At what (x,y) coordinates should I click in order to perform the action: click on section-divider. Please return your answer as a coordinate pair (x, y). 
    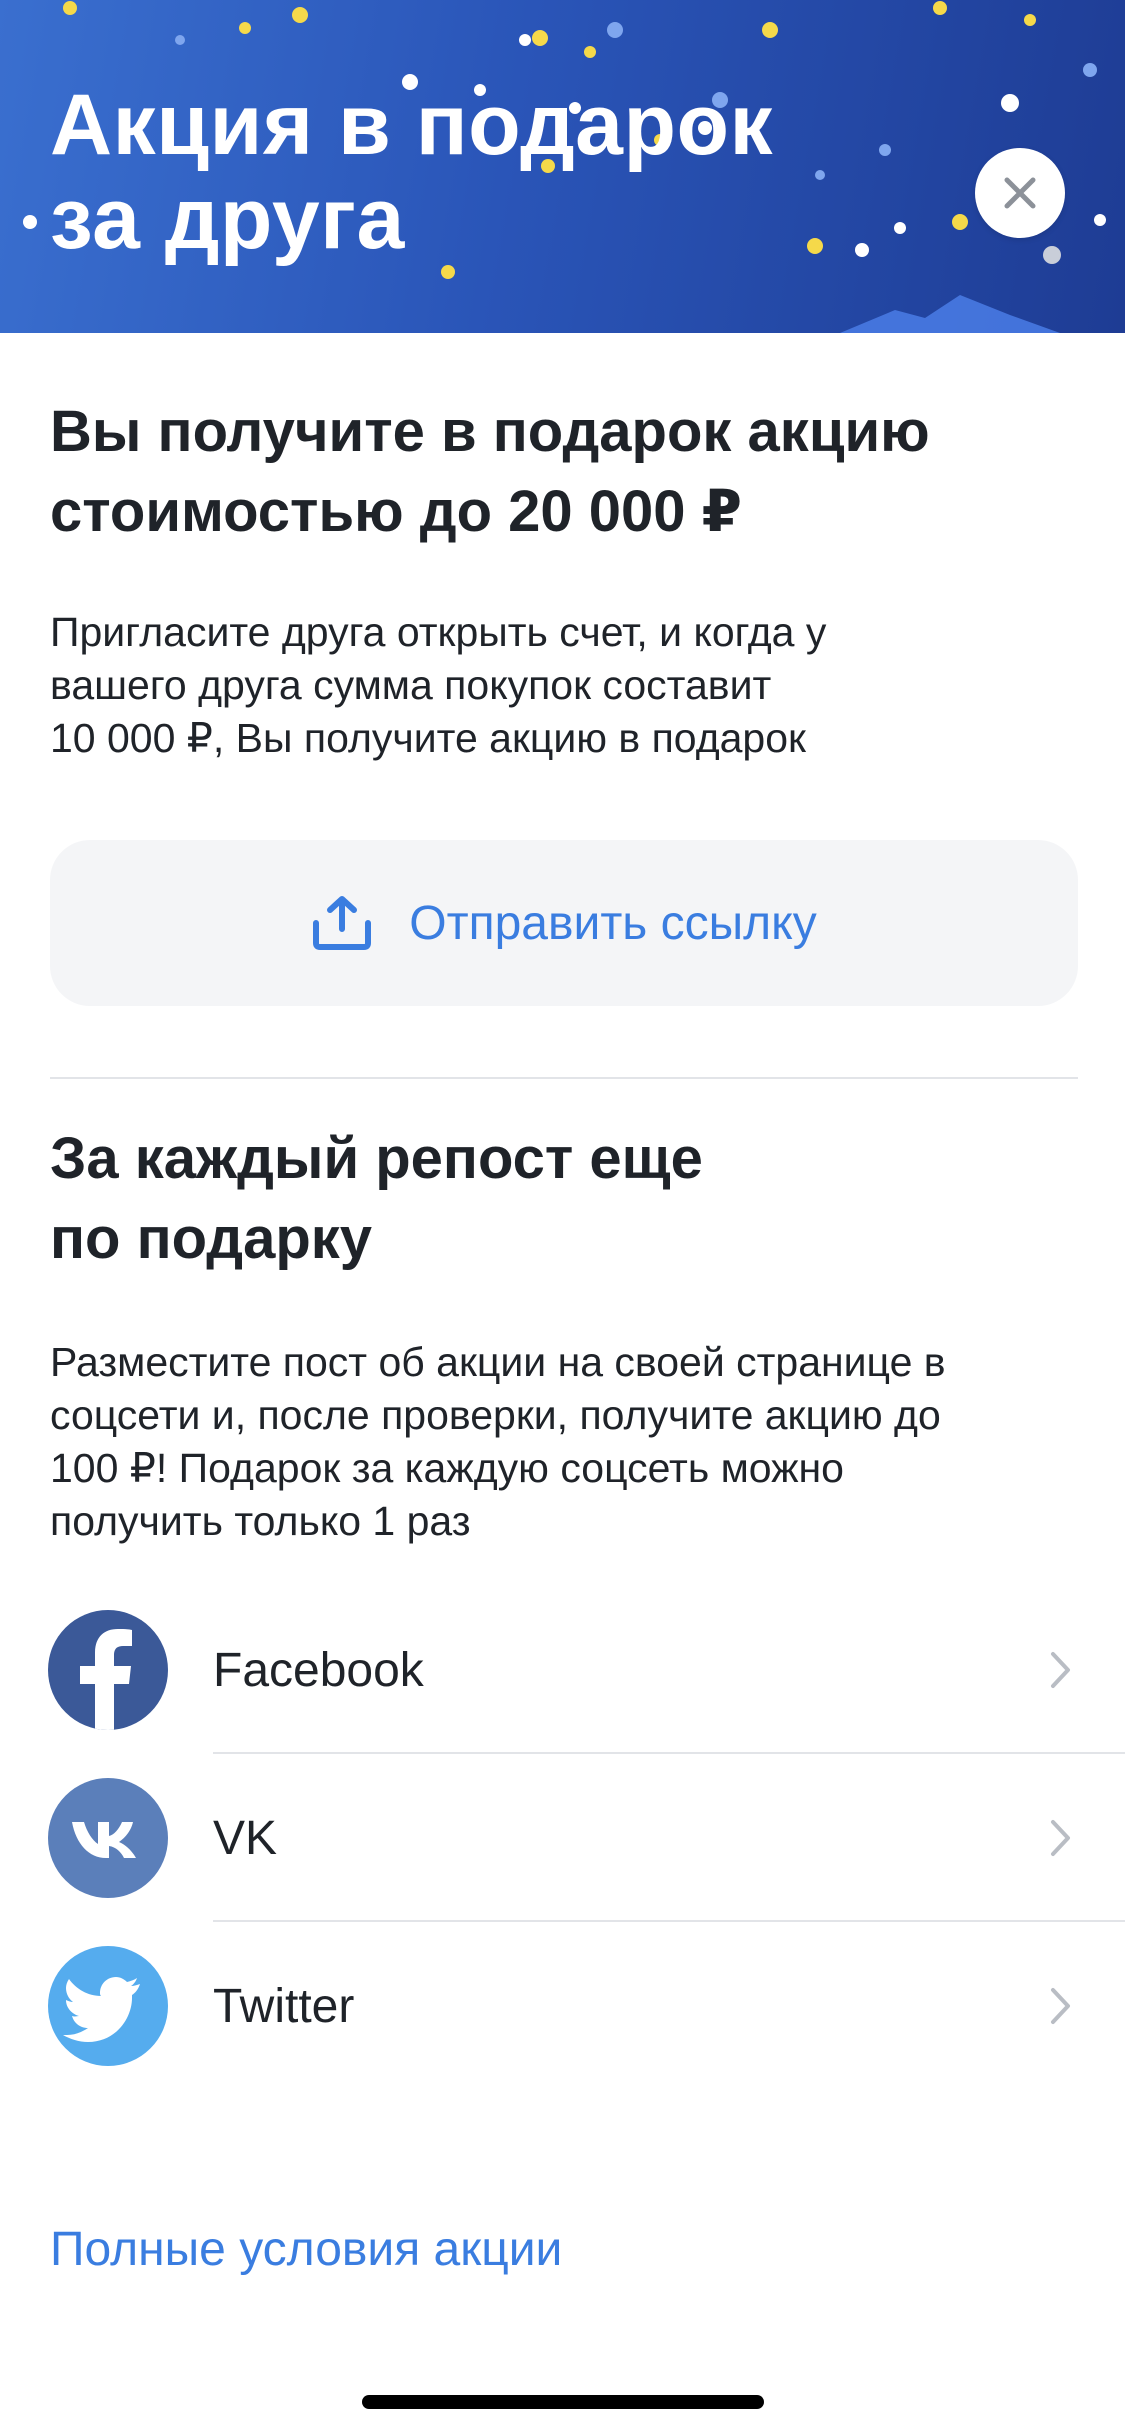
    Looking at the image, I should click on (564, 1078).